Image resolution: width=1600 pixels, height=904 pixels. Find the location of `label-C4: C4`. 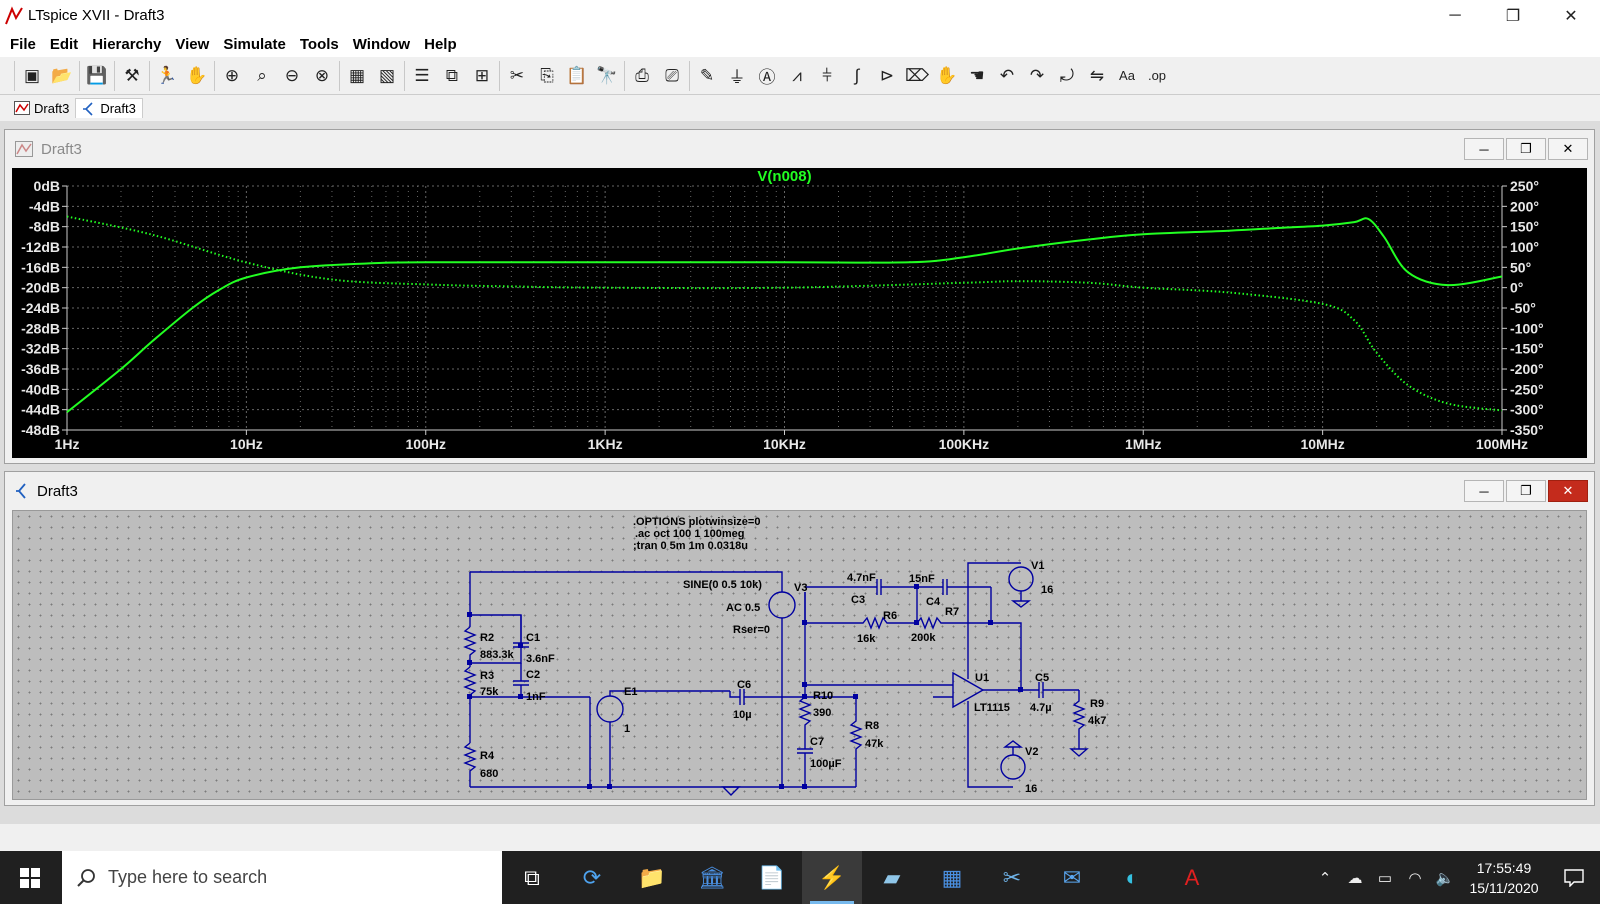

label-C4: C4 is located at coordinates (933, 602).